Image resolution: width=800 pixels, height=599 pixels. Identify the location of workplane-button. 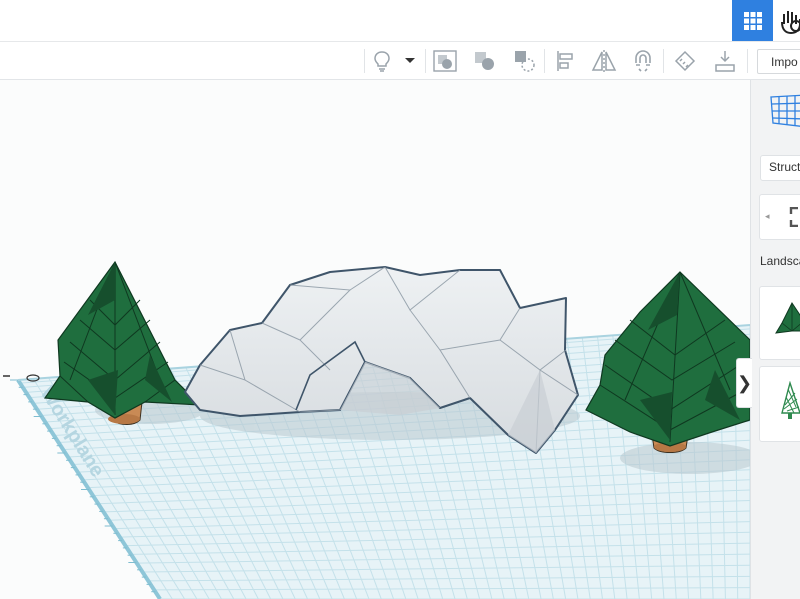
(725, 61).